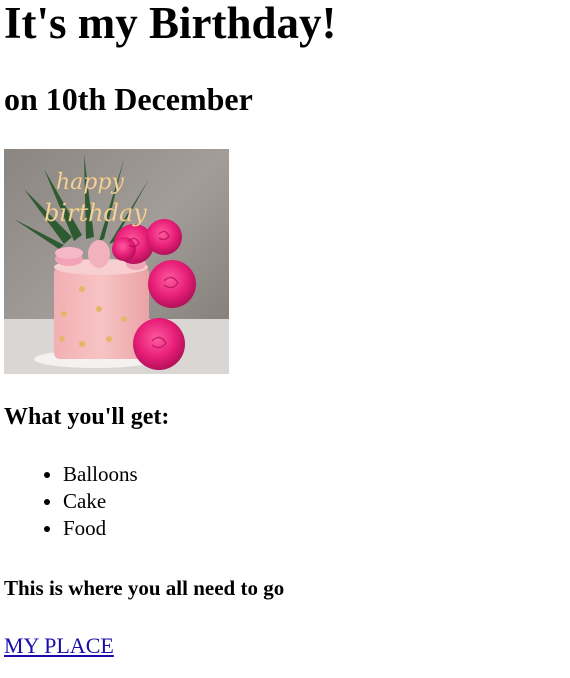 This screenshot has width=570, height=678. What do you see at coordinates (95, 213) in the screenshot?
I see `svg-text: birthday` at bounding box center [95, 213].